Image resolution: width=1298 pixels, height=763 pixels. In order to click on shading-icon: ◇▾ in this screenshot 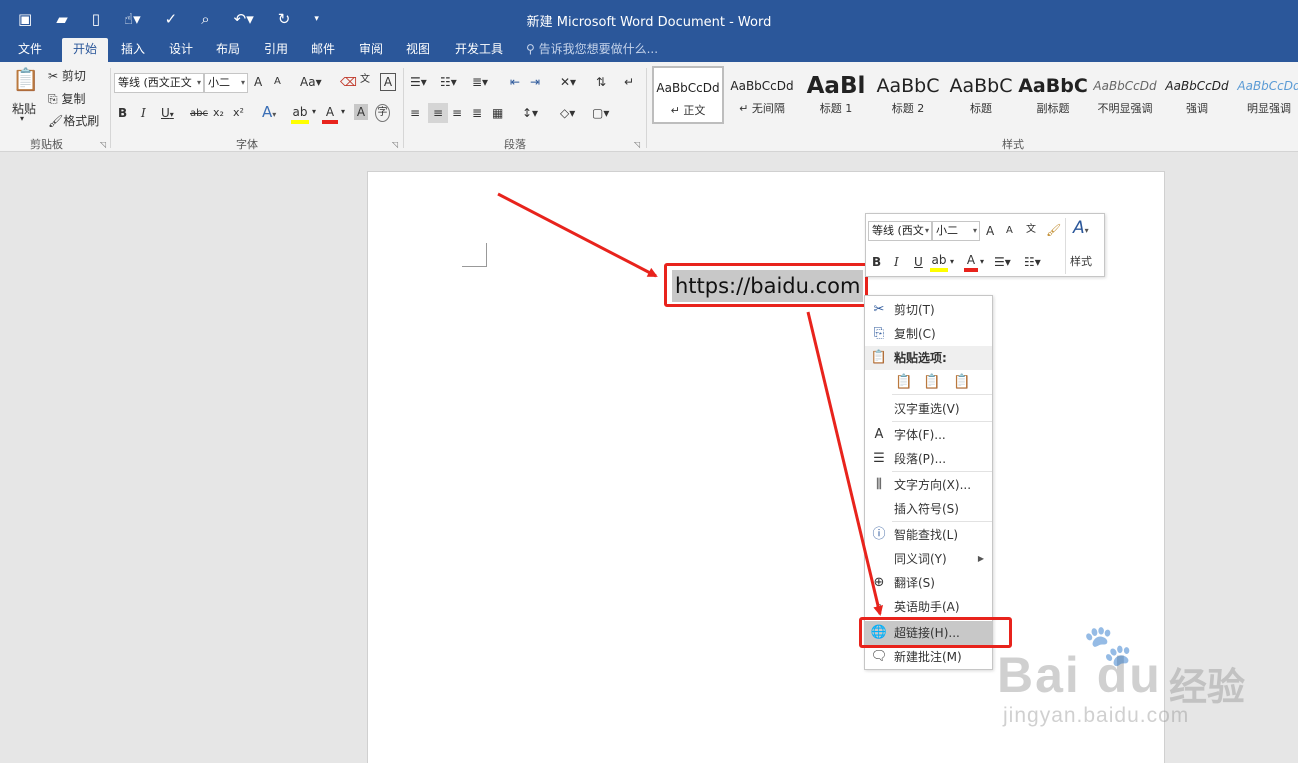, I will do `click(567, 113)`.